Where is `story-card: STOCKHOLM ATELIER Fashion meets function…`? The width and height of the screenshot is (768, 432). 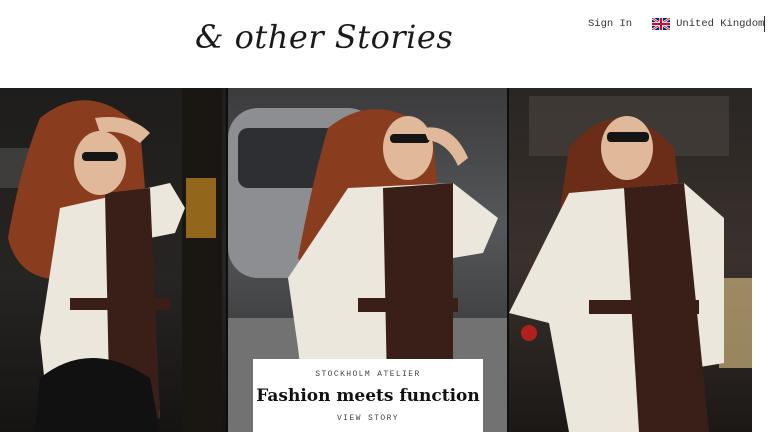
story-card: STOCKHOLM ATELIER Fashion meets function… is located at coordinates (368, 395).